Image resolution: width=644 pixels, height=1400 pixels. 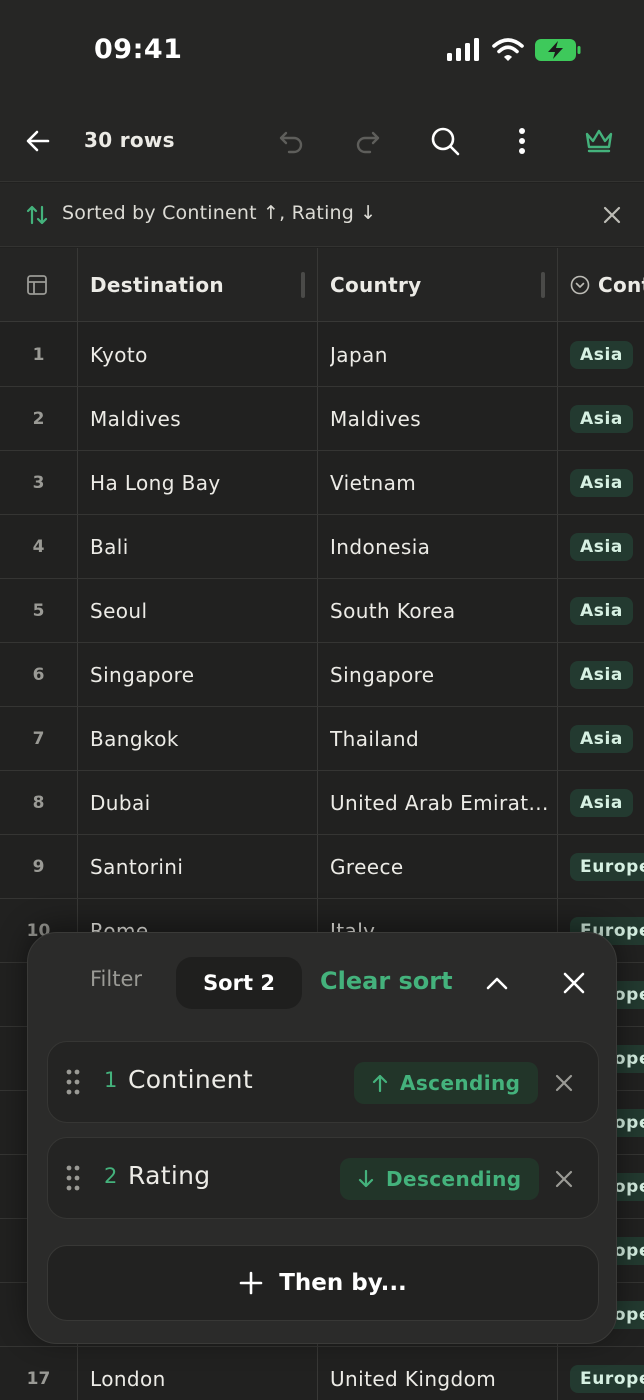 I want to click on dismiss-sort-banner-button, so click(x=612, y=215).